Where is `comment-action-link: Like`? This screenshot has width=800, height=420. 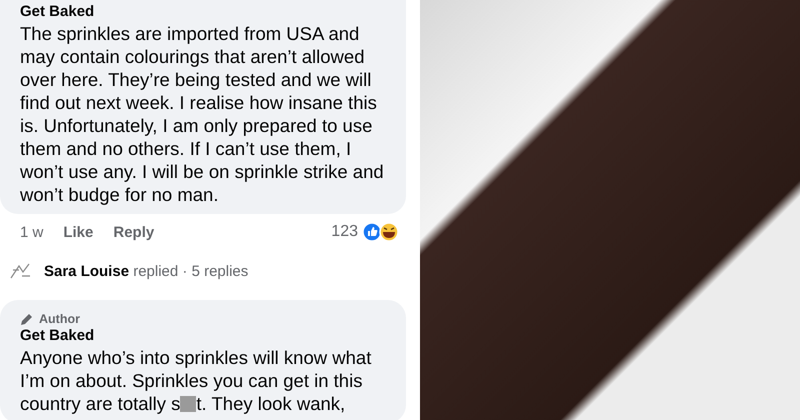 comment-action-link: Like is located at coordinates (78, 232).